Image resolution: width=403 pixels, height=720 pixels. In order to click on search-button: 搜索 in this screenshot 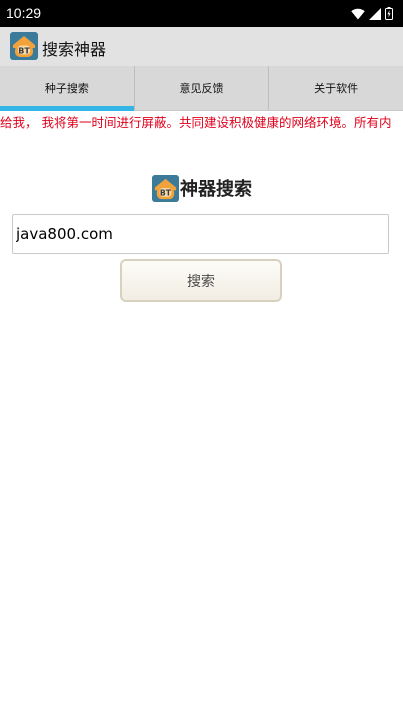, I will do `click(201, 280)`.